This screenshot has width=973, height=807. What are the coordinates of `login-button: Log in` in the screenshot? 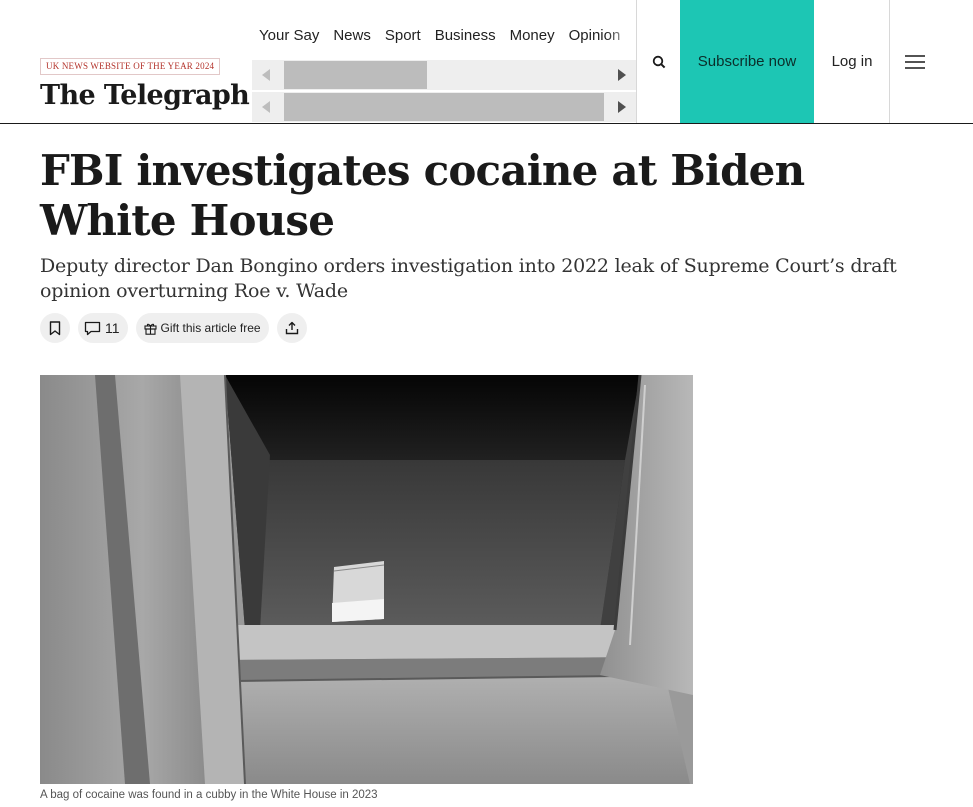 It's located at (852, 61).